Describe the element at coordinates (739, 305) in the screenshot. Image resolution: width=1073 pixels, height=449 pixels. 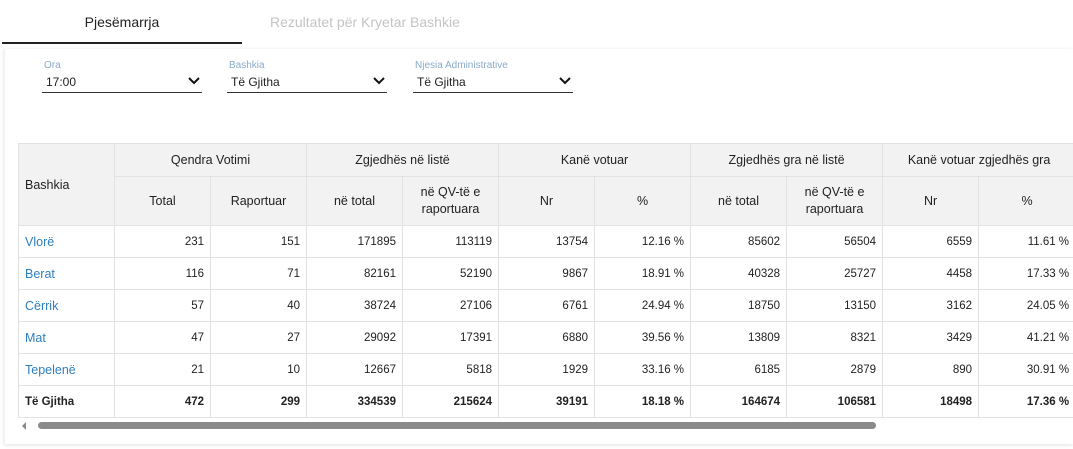
I see `cell-gra-total: 18750` at that location.